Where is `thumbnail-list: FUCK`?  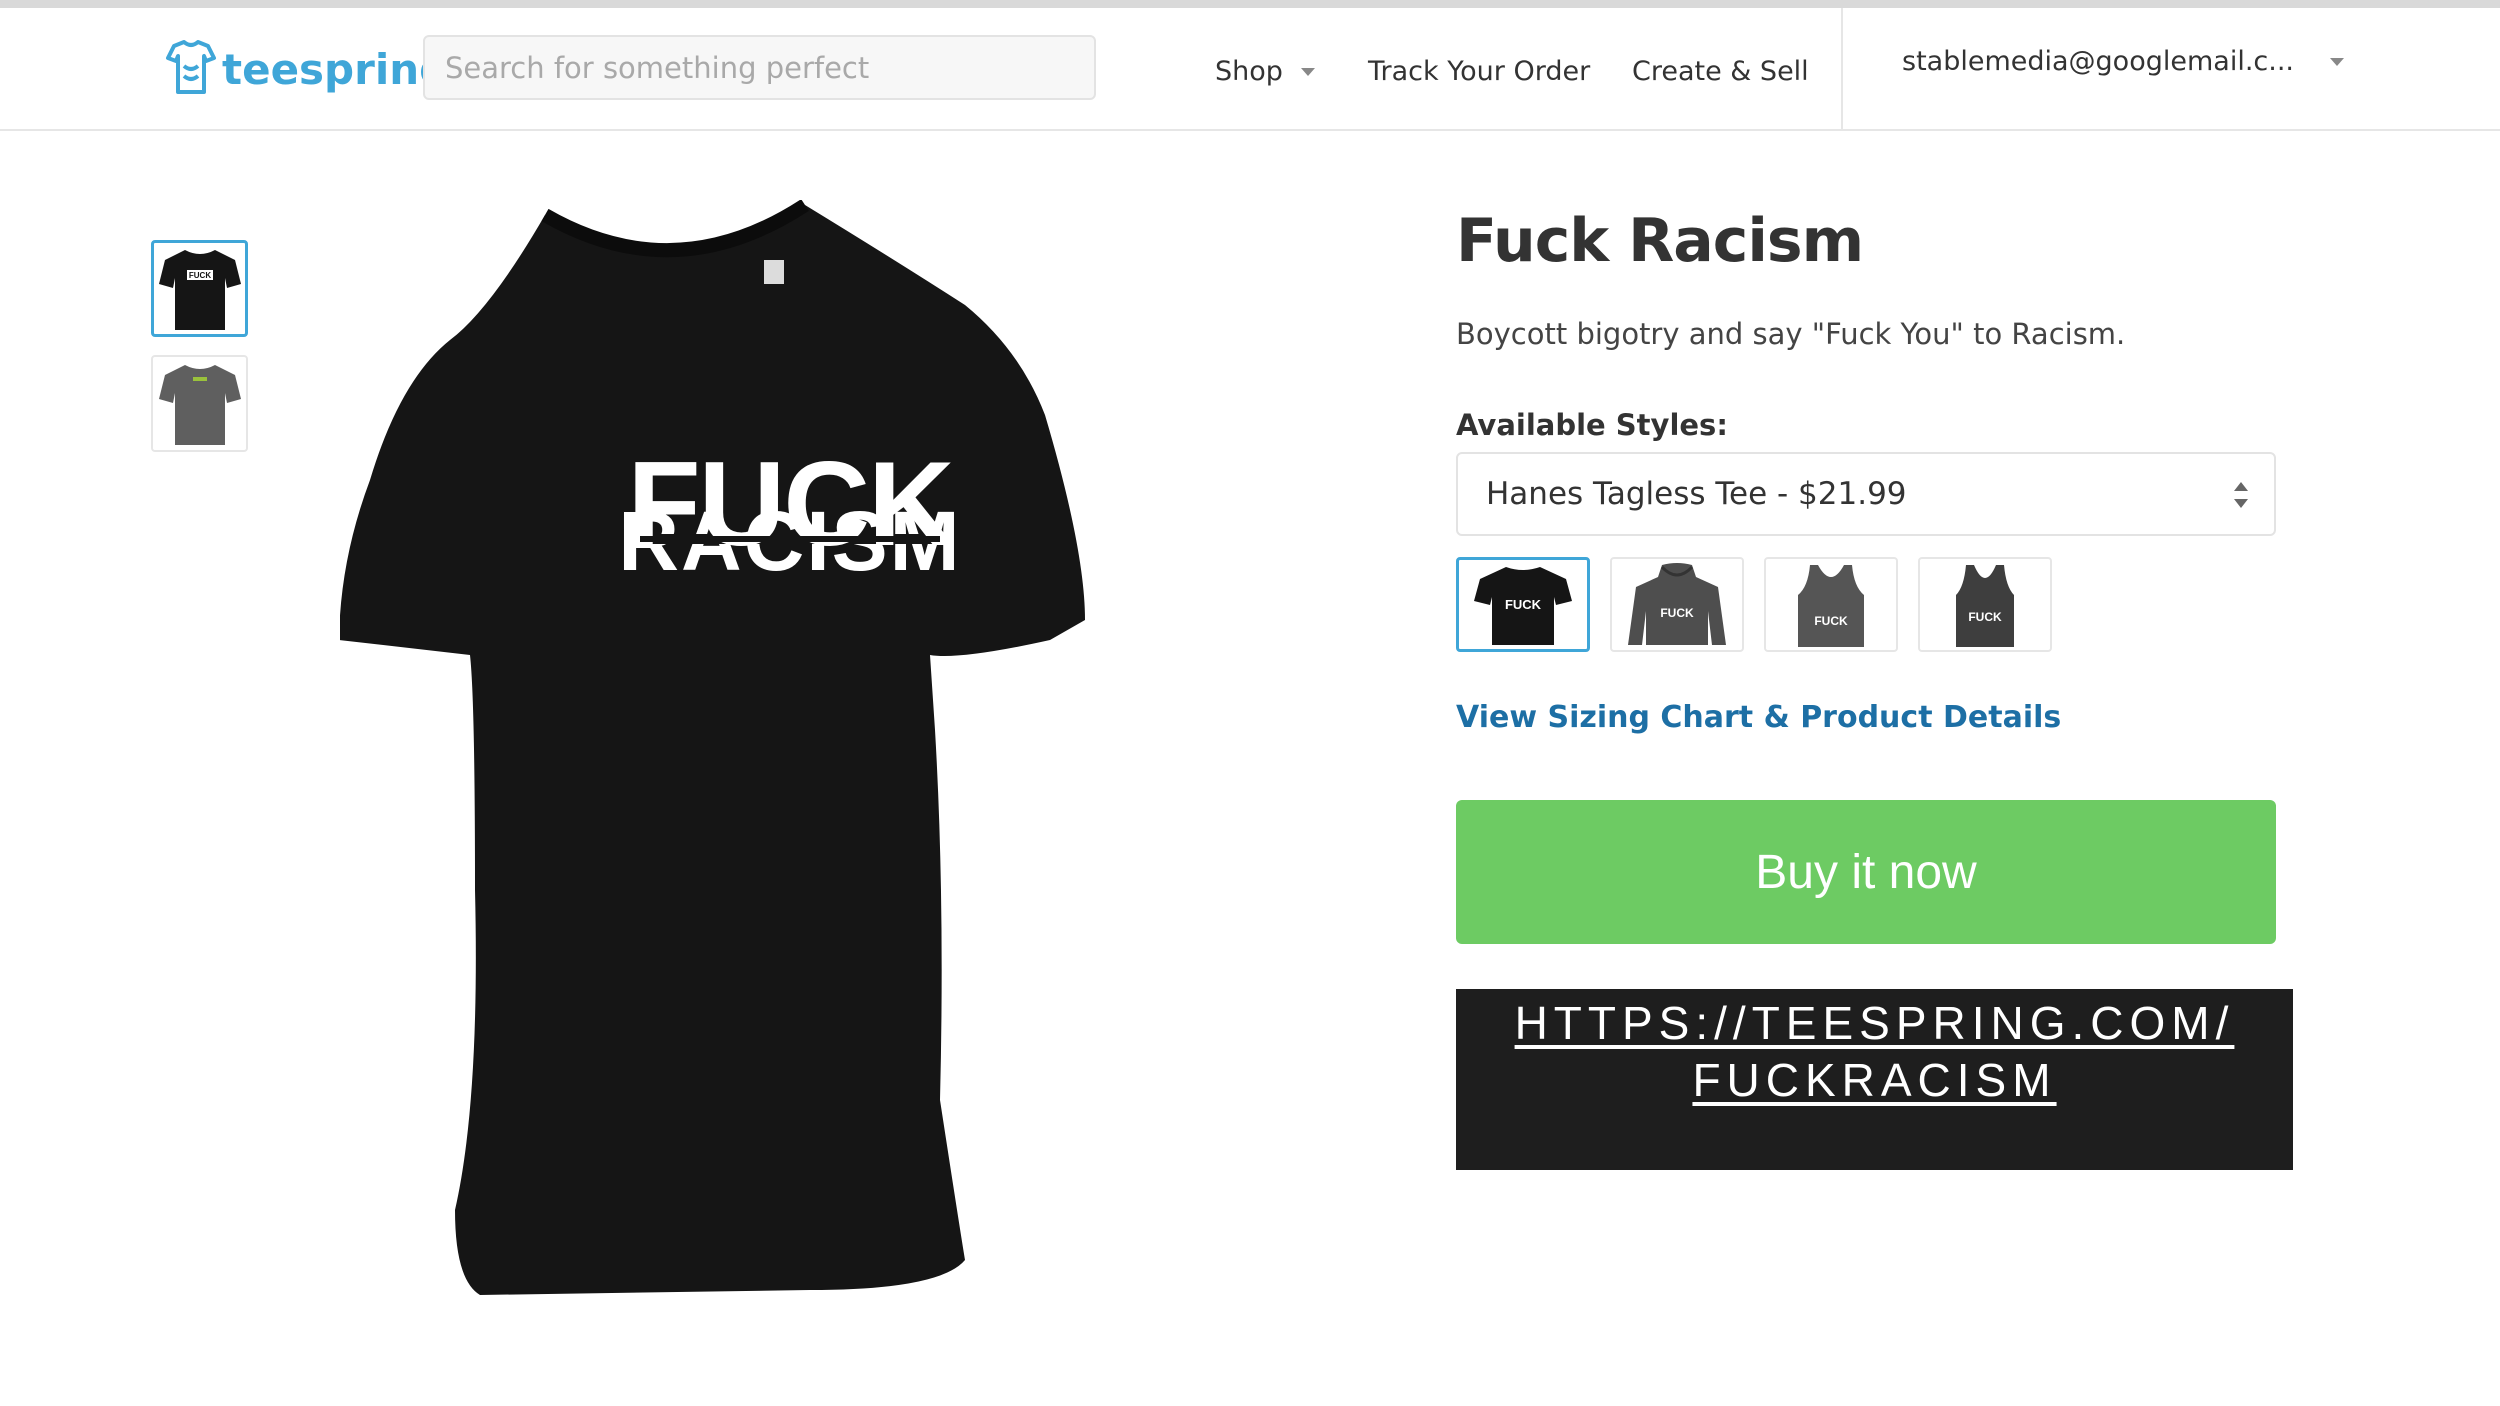 thumbnail-list: FUCK is located at coordinates (199, 355).